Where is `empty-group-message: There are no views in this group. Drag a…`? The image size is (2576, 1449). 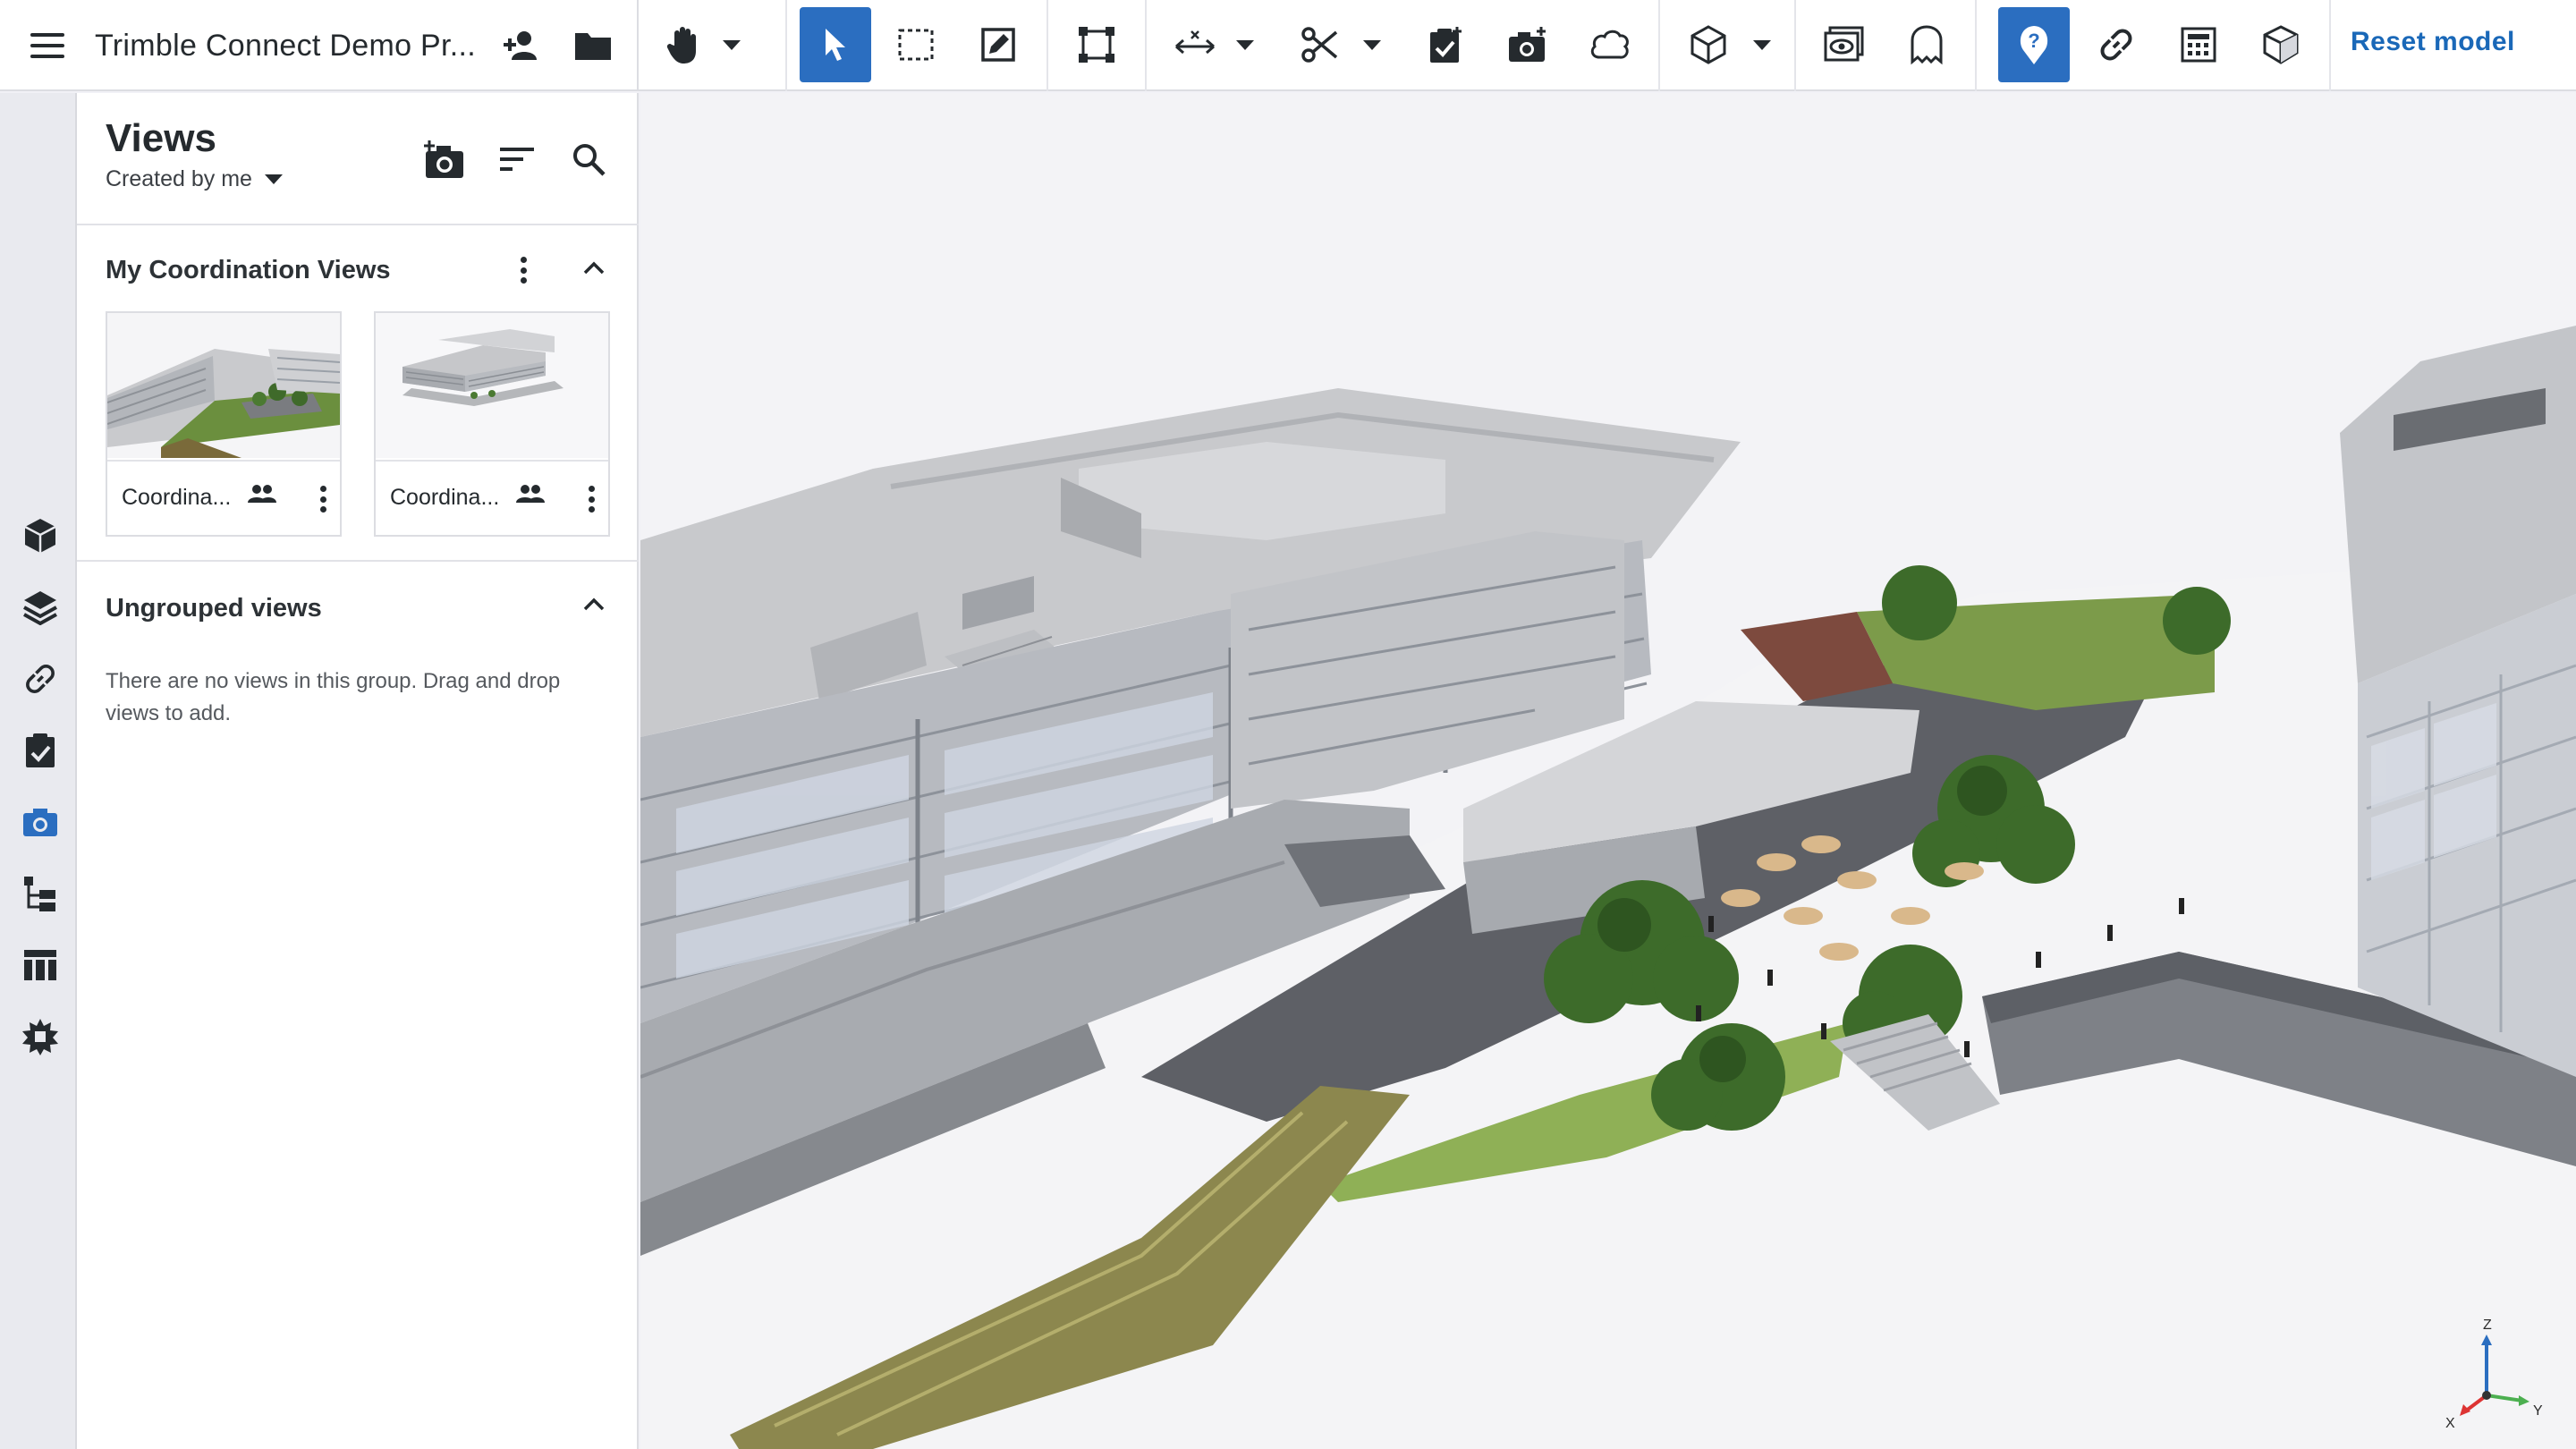 empty-group-message: There are no views in this group. Drag a… is located at coordinates (333, 697).